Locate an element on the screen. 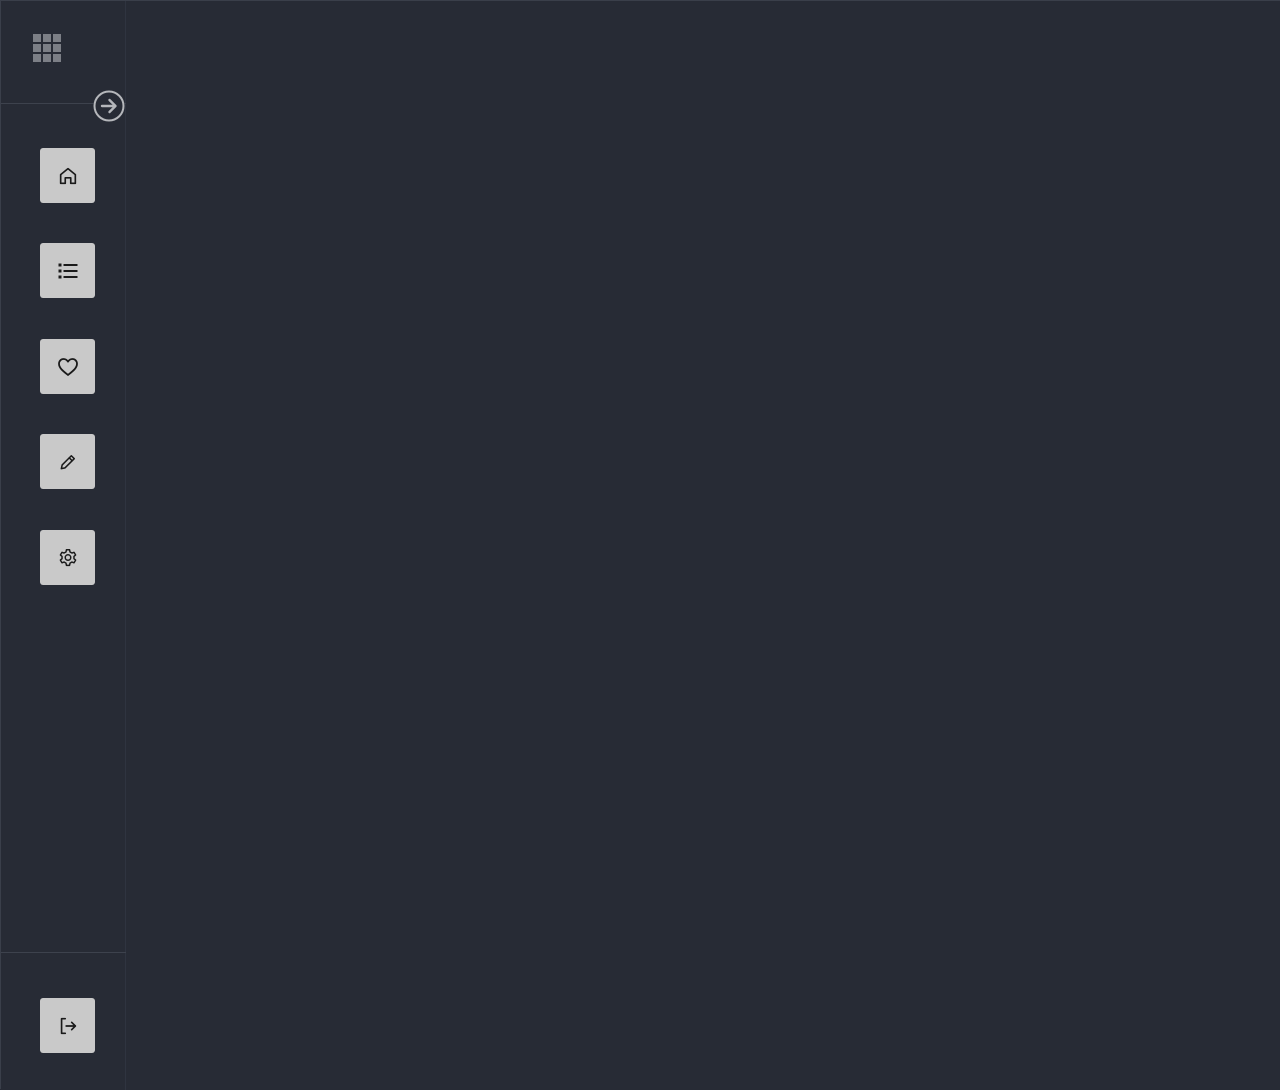 The width and height of the screenshot is (1280, 1090). arrow-right-circle-icon is located at coordinates (109, 106).